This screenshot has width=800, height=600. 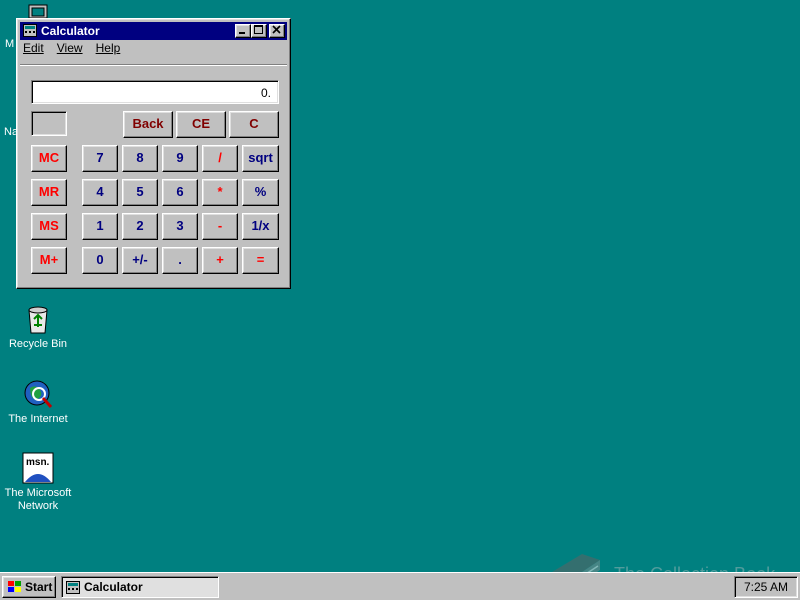 What do you see at coordinates (220, 260) in the screenshot?
I see `add-button: +` at bounding box center [220, 260].